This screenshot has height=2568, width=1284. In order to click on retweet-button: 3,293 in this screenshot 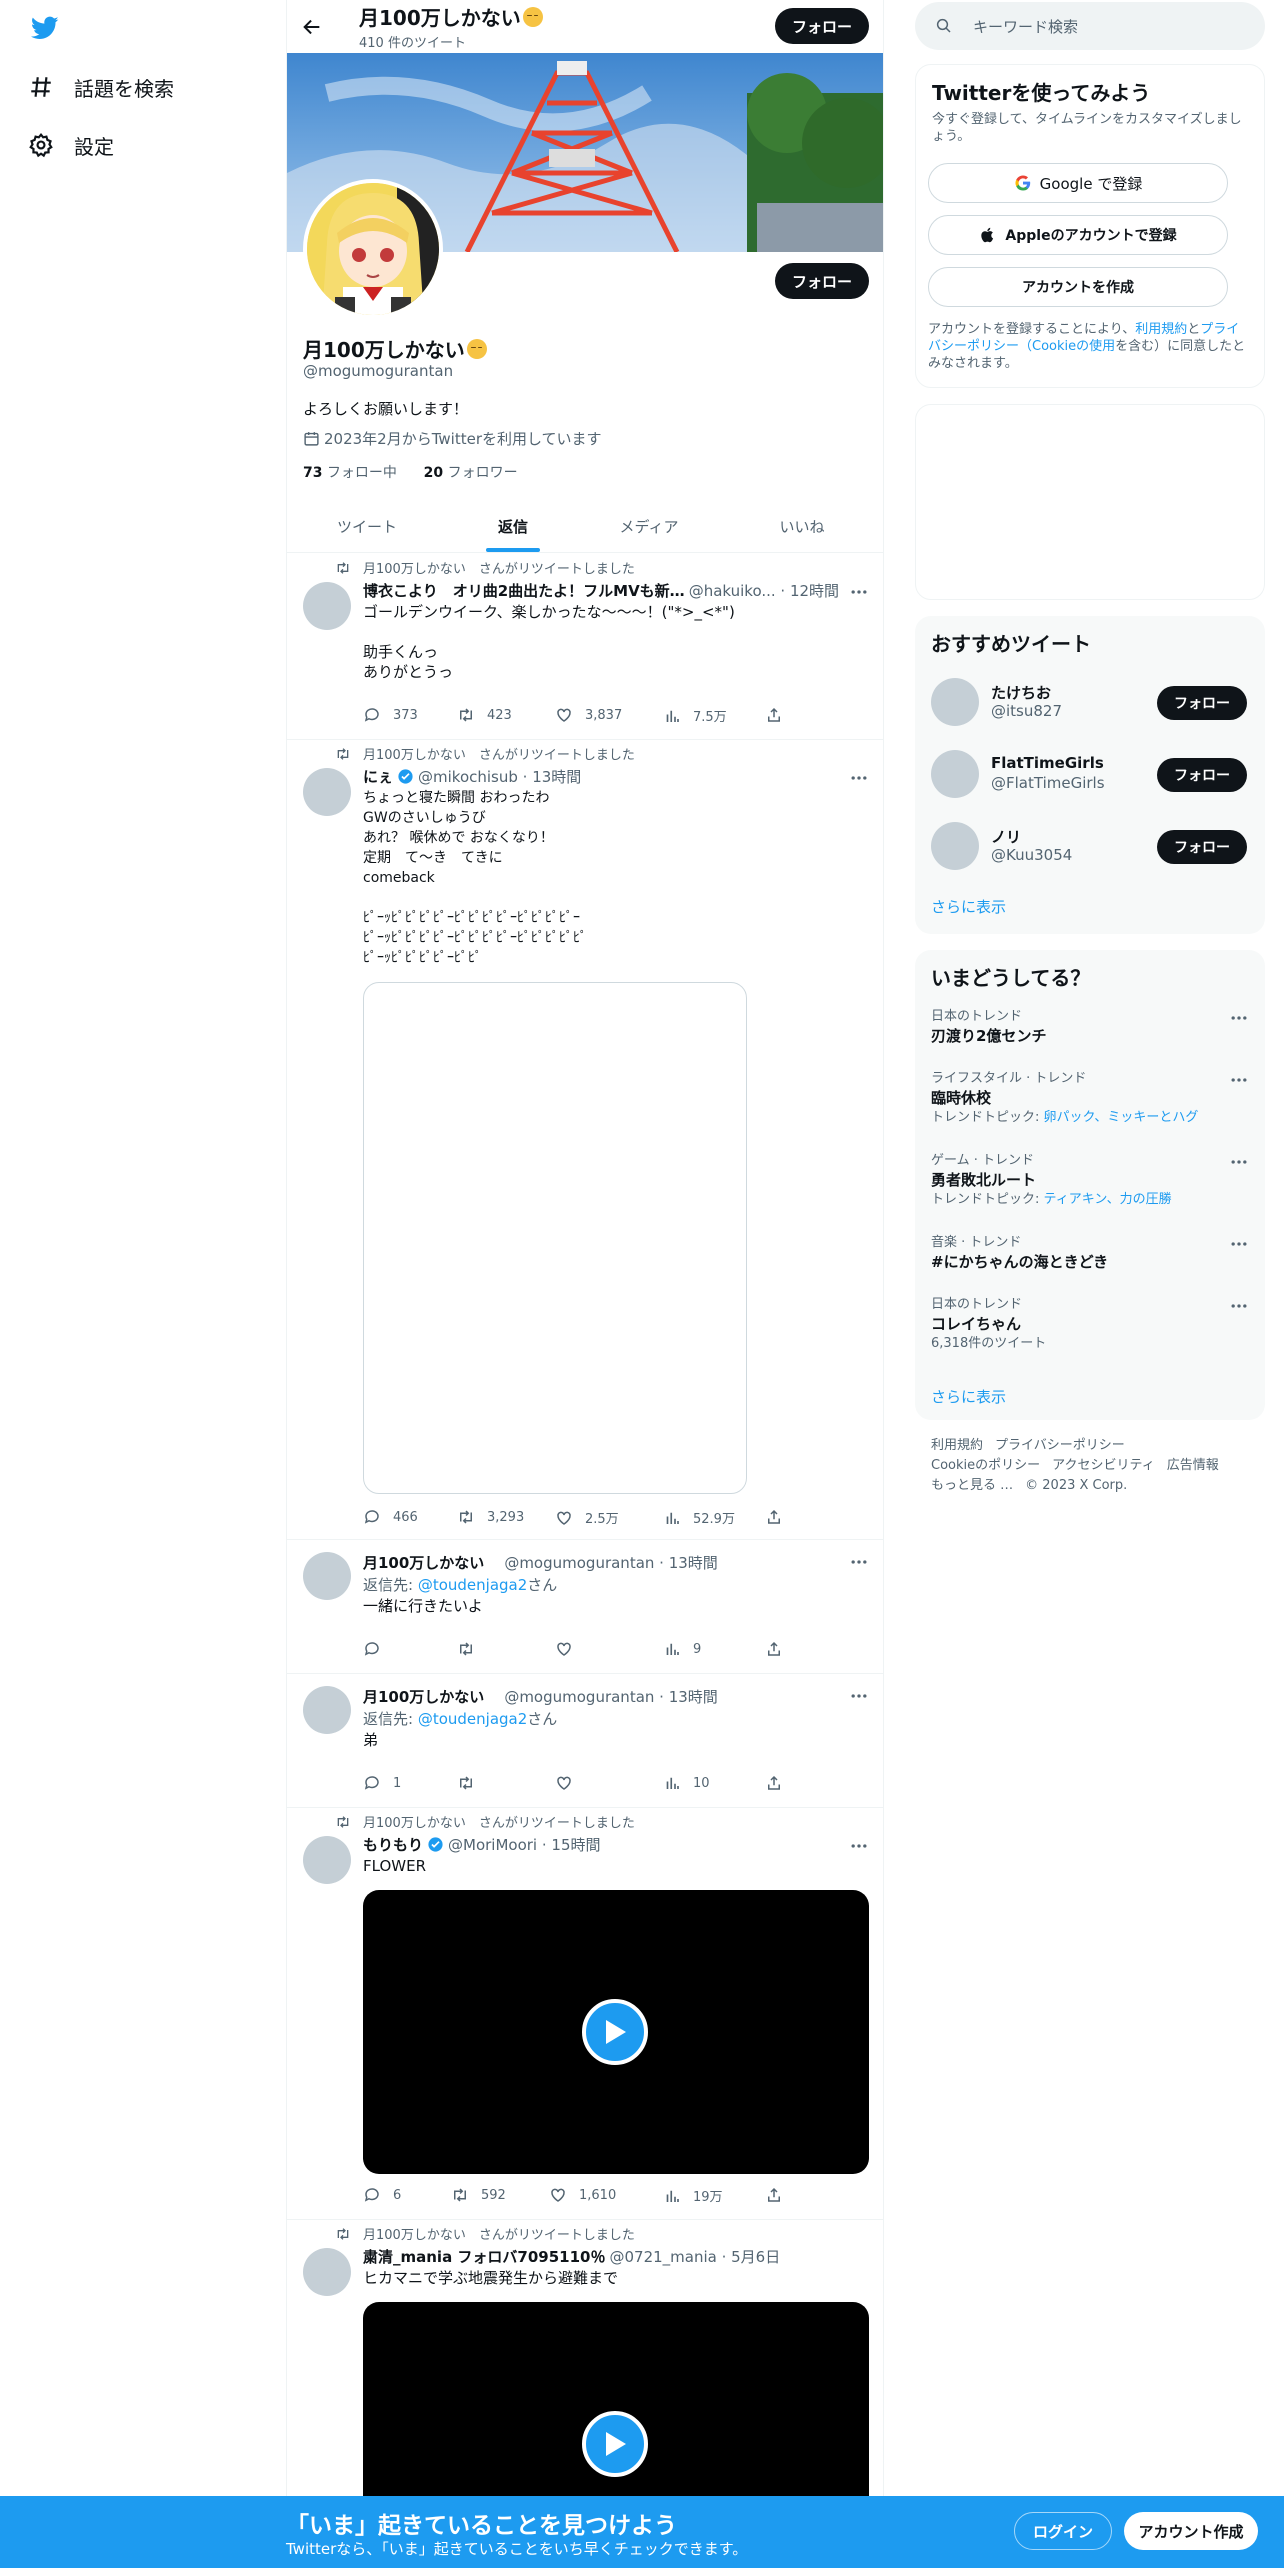, I will do `click(490, 1517)`.